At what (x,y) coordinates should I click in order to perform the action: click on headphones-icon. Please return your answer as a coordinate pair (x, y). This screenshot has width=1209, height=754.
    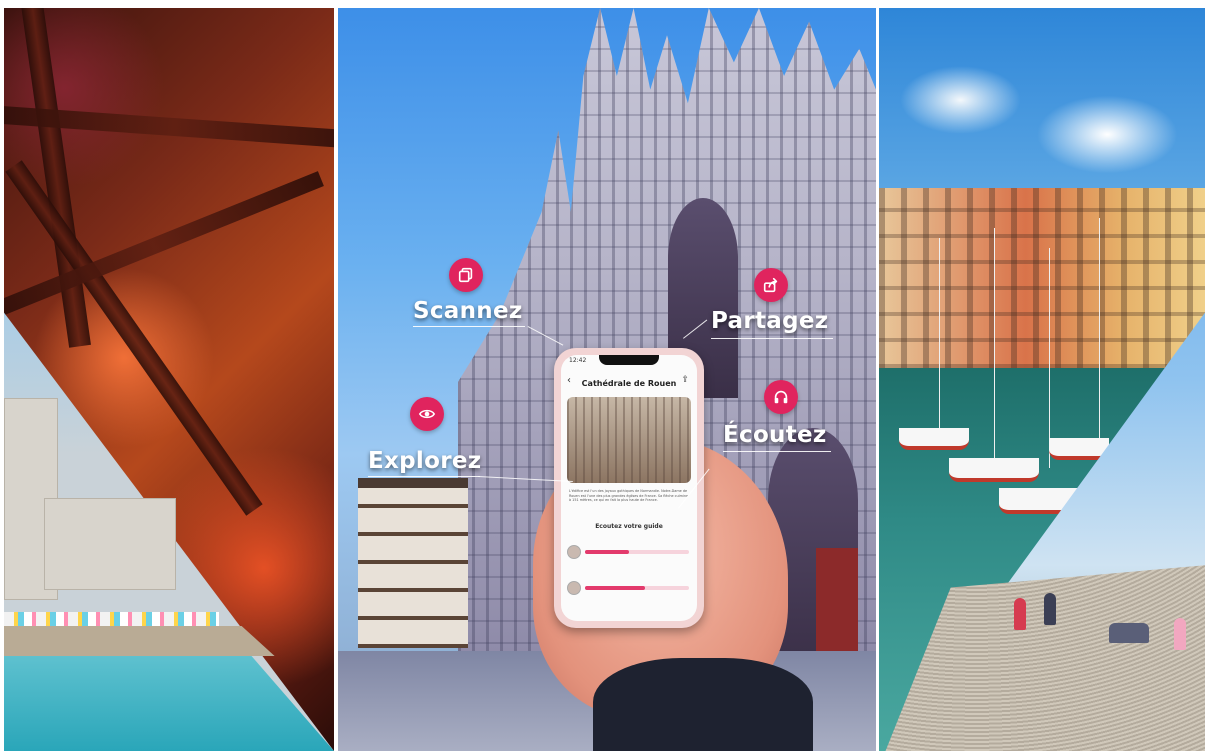
    Looking at the image, I should click on (781, 397).